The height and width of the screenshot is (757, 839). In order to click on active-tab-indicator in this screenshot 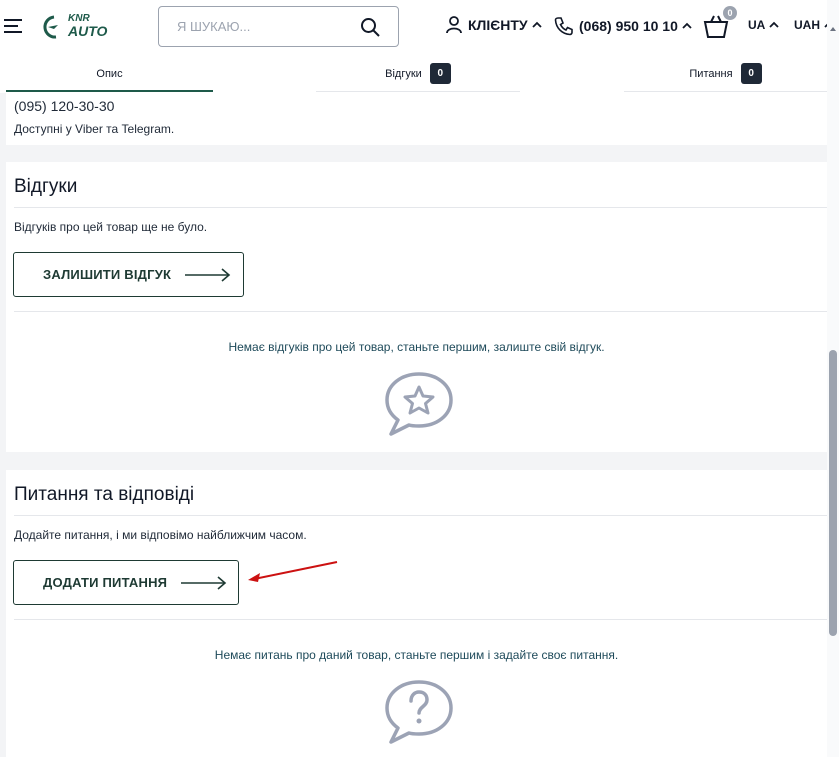, I will do `click(109, 91)`.